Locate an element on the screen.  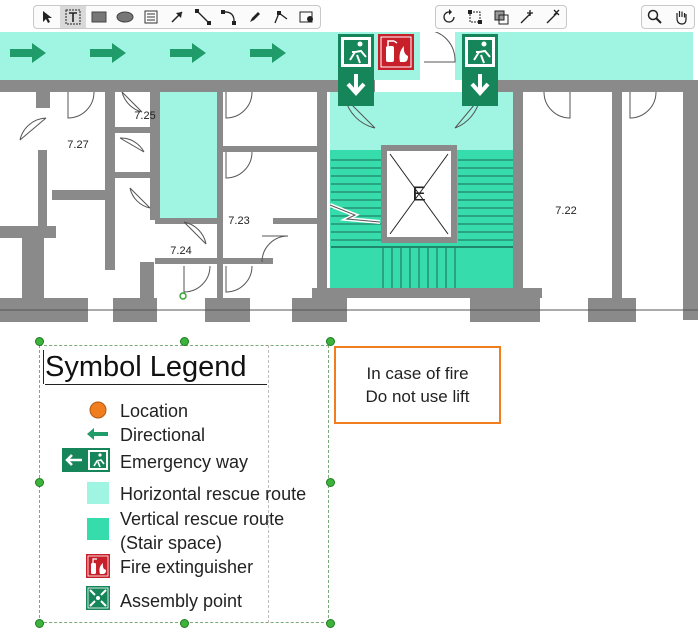
hand-icon is located at coordinates (681, 18).